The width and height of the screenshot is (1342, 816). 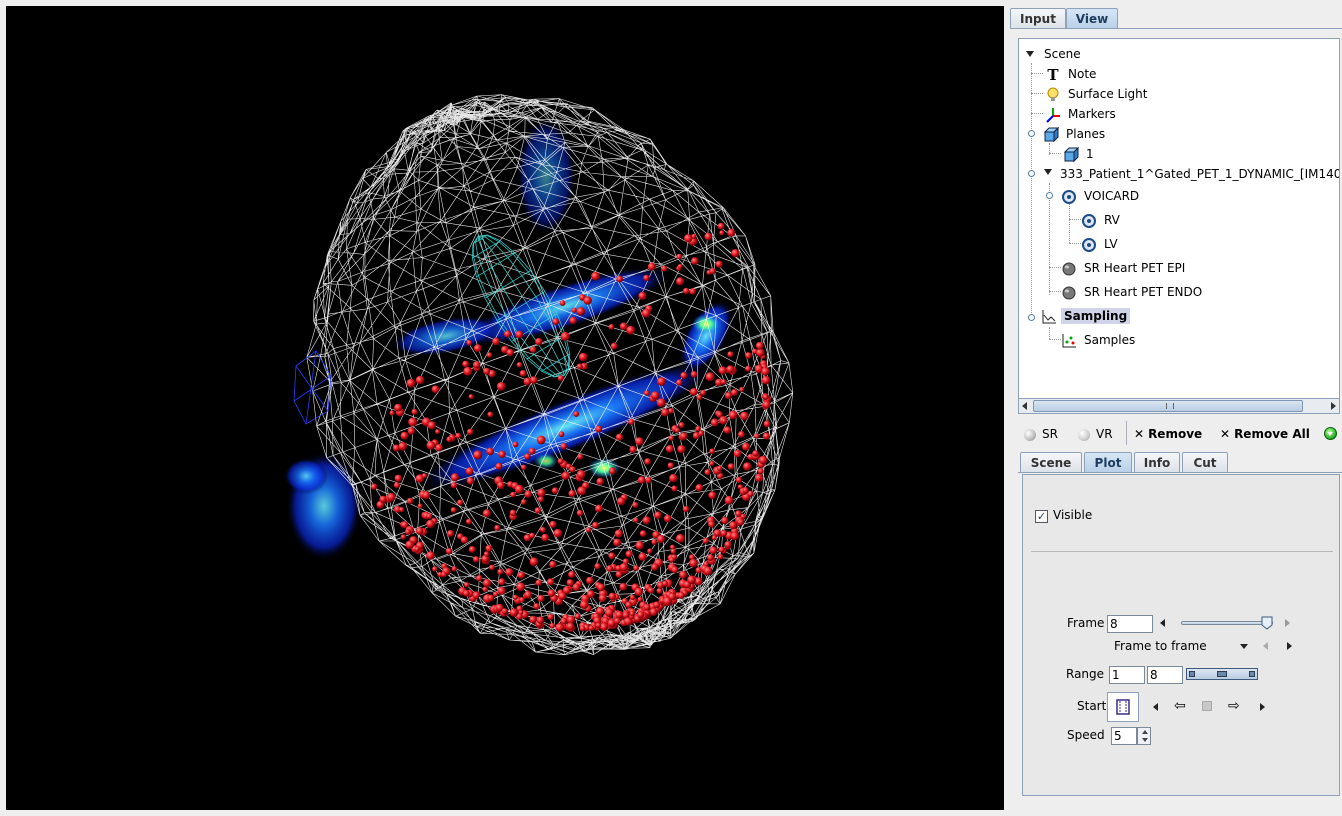 I want to click on toolbar-separator, so click(x=1126, y=433).